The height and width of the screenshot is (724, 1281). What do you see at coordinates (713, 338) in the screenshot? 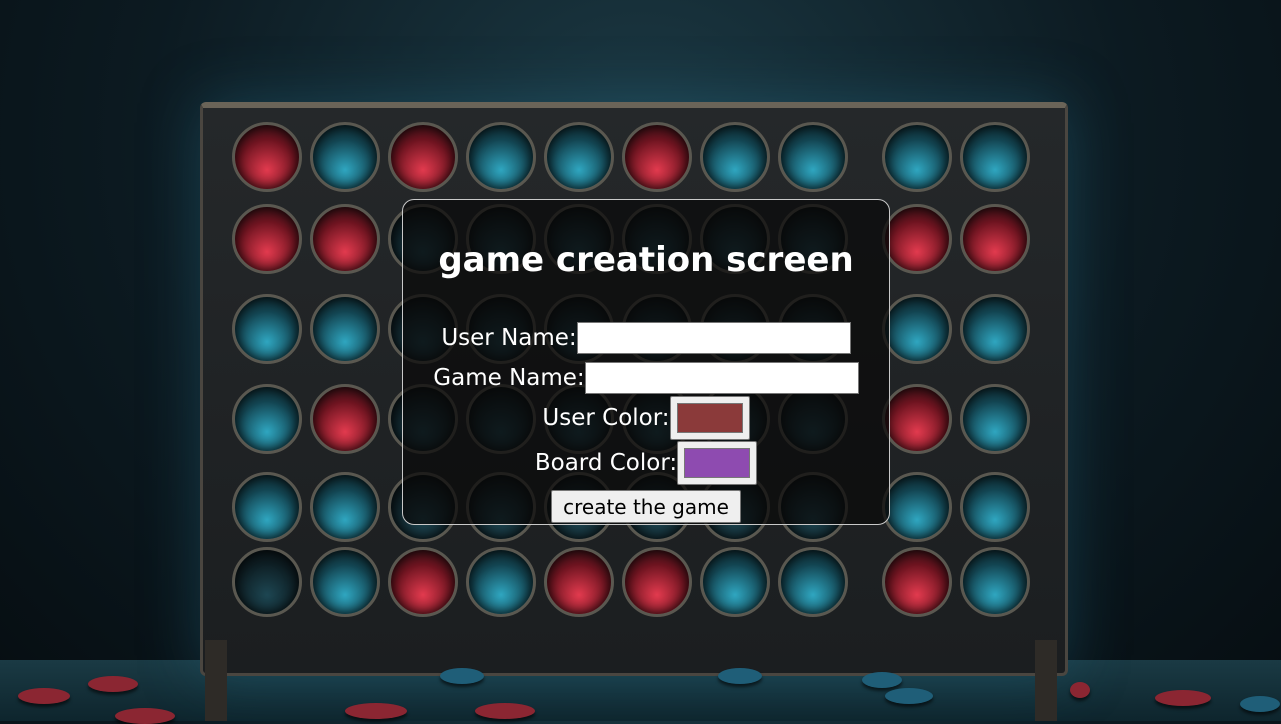
I see `user-name-input` at bounding box center [713, 338].